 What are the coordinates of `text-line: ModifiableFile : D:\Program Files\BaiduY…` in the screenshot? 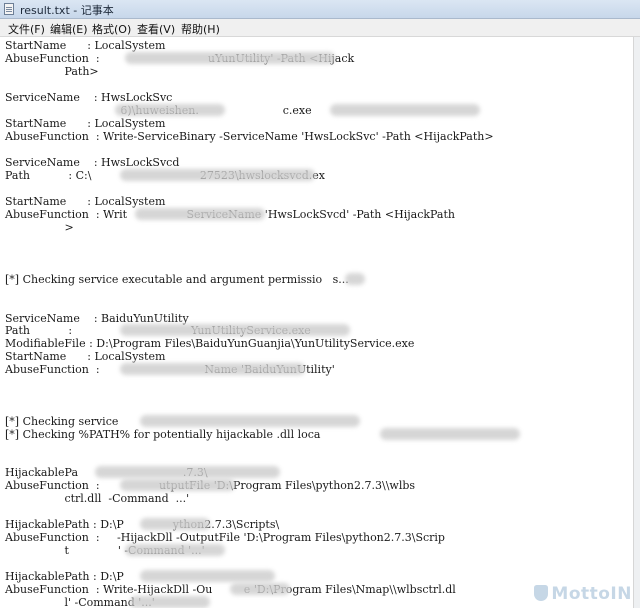 It's located at (210, 343).